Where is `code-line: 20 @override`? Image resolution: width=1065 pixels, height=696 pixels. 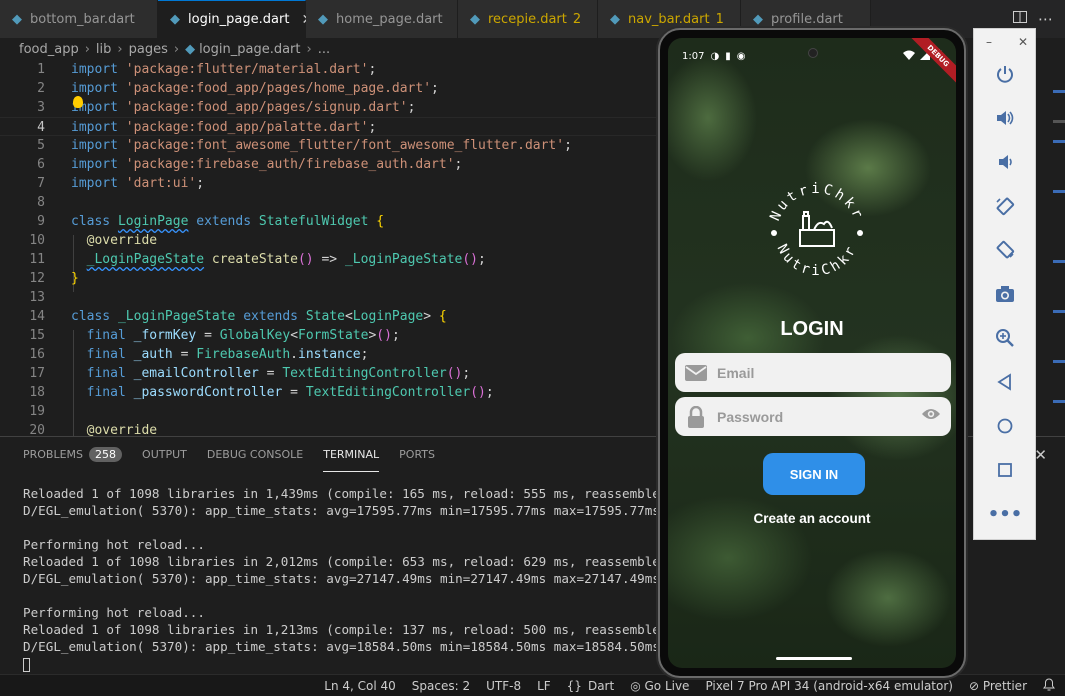
code-line: 20 @override is located at coordinates (330, 428).